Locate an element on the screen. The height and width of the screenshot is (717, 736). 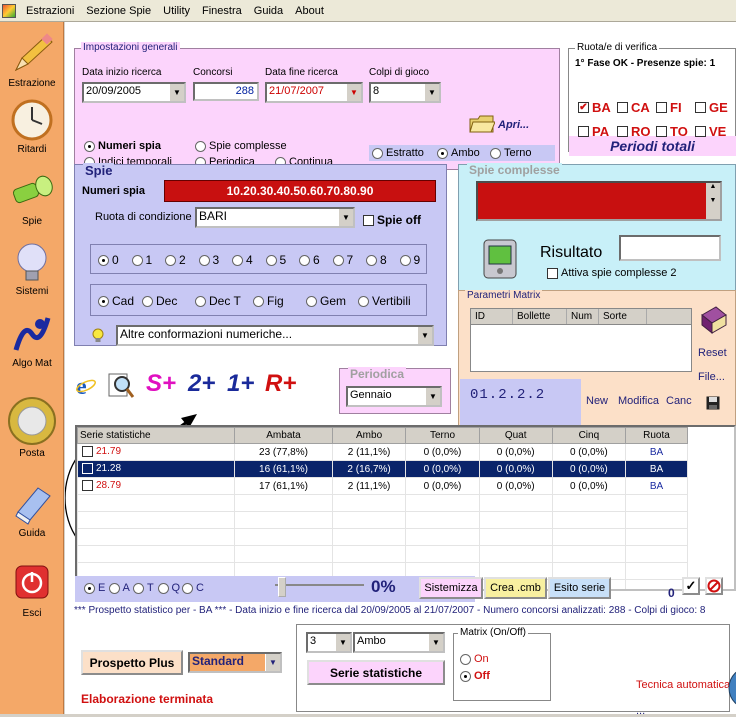
esito-serie-button: Esito serie is located at coordinates (579, 588).